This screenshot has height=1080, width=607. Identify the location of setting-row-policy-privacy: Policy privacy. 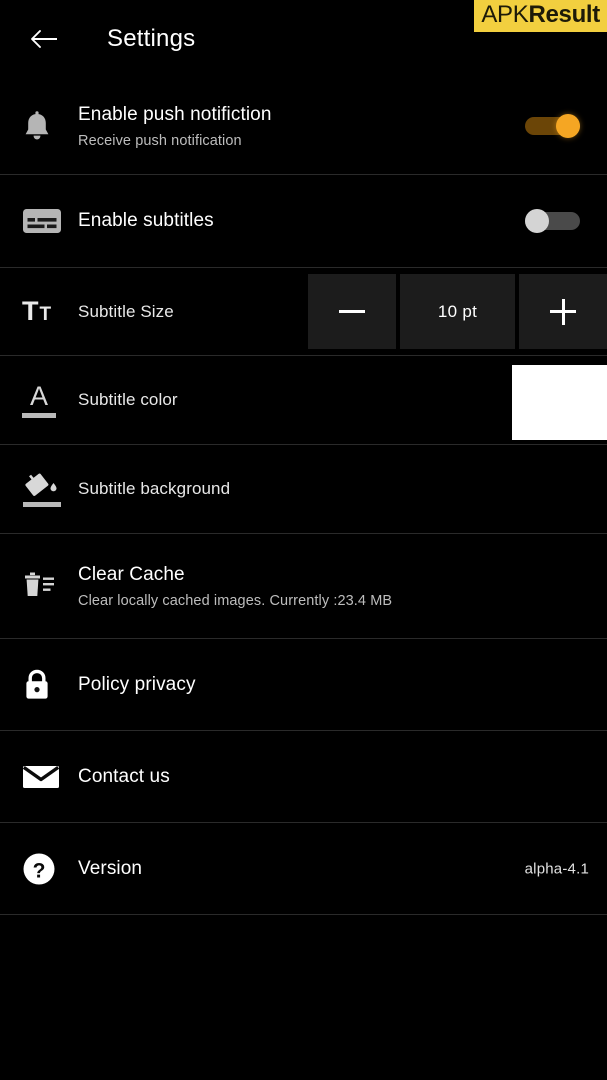
(303, 685).